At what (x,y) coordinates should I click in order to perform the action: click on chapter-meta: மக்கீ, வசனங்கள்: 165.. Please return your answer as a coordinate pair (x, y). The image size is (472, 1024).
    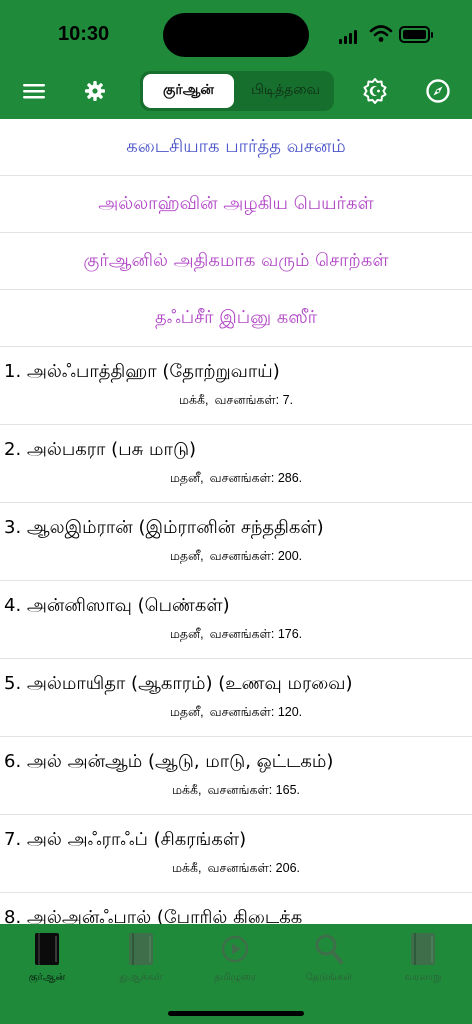
    Looking at the image, I should click on (236, 791).